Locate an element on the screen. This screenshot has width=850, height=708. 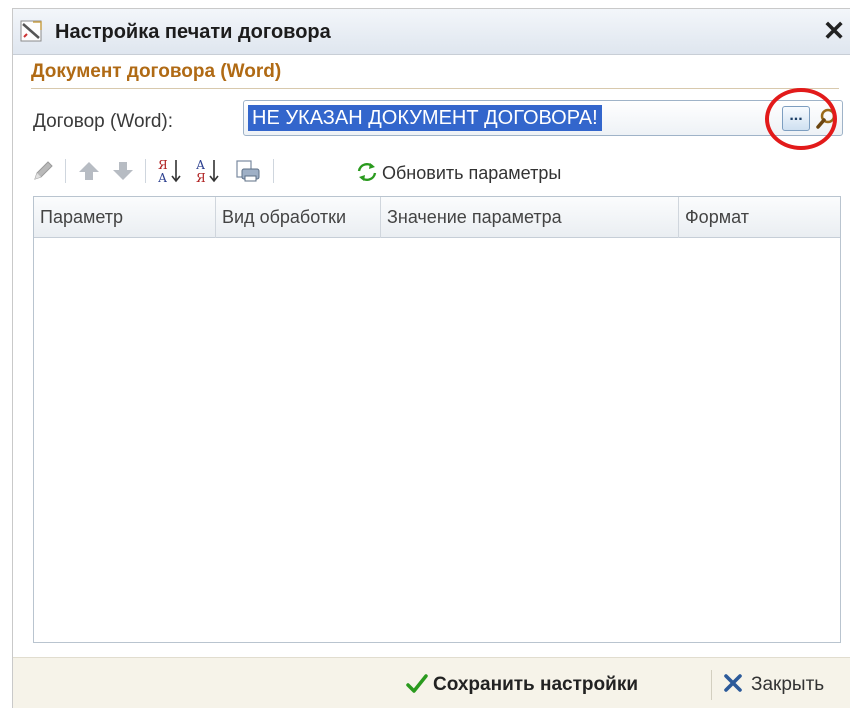
grid-toolbar: Я А А Я Обновить параметры is located at coordinates (435, 171).